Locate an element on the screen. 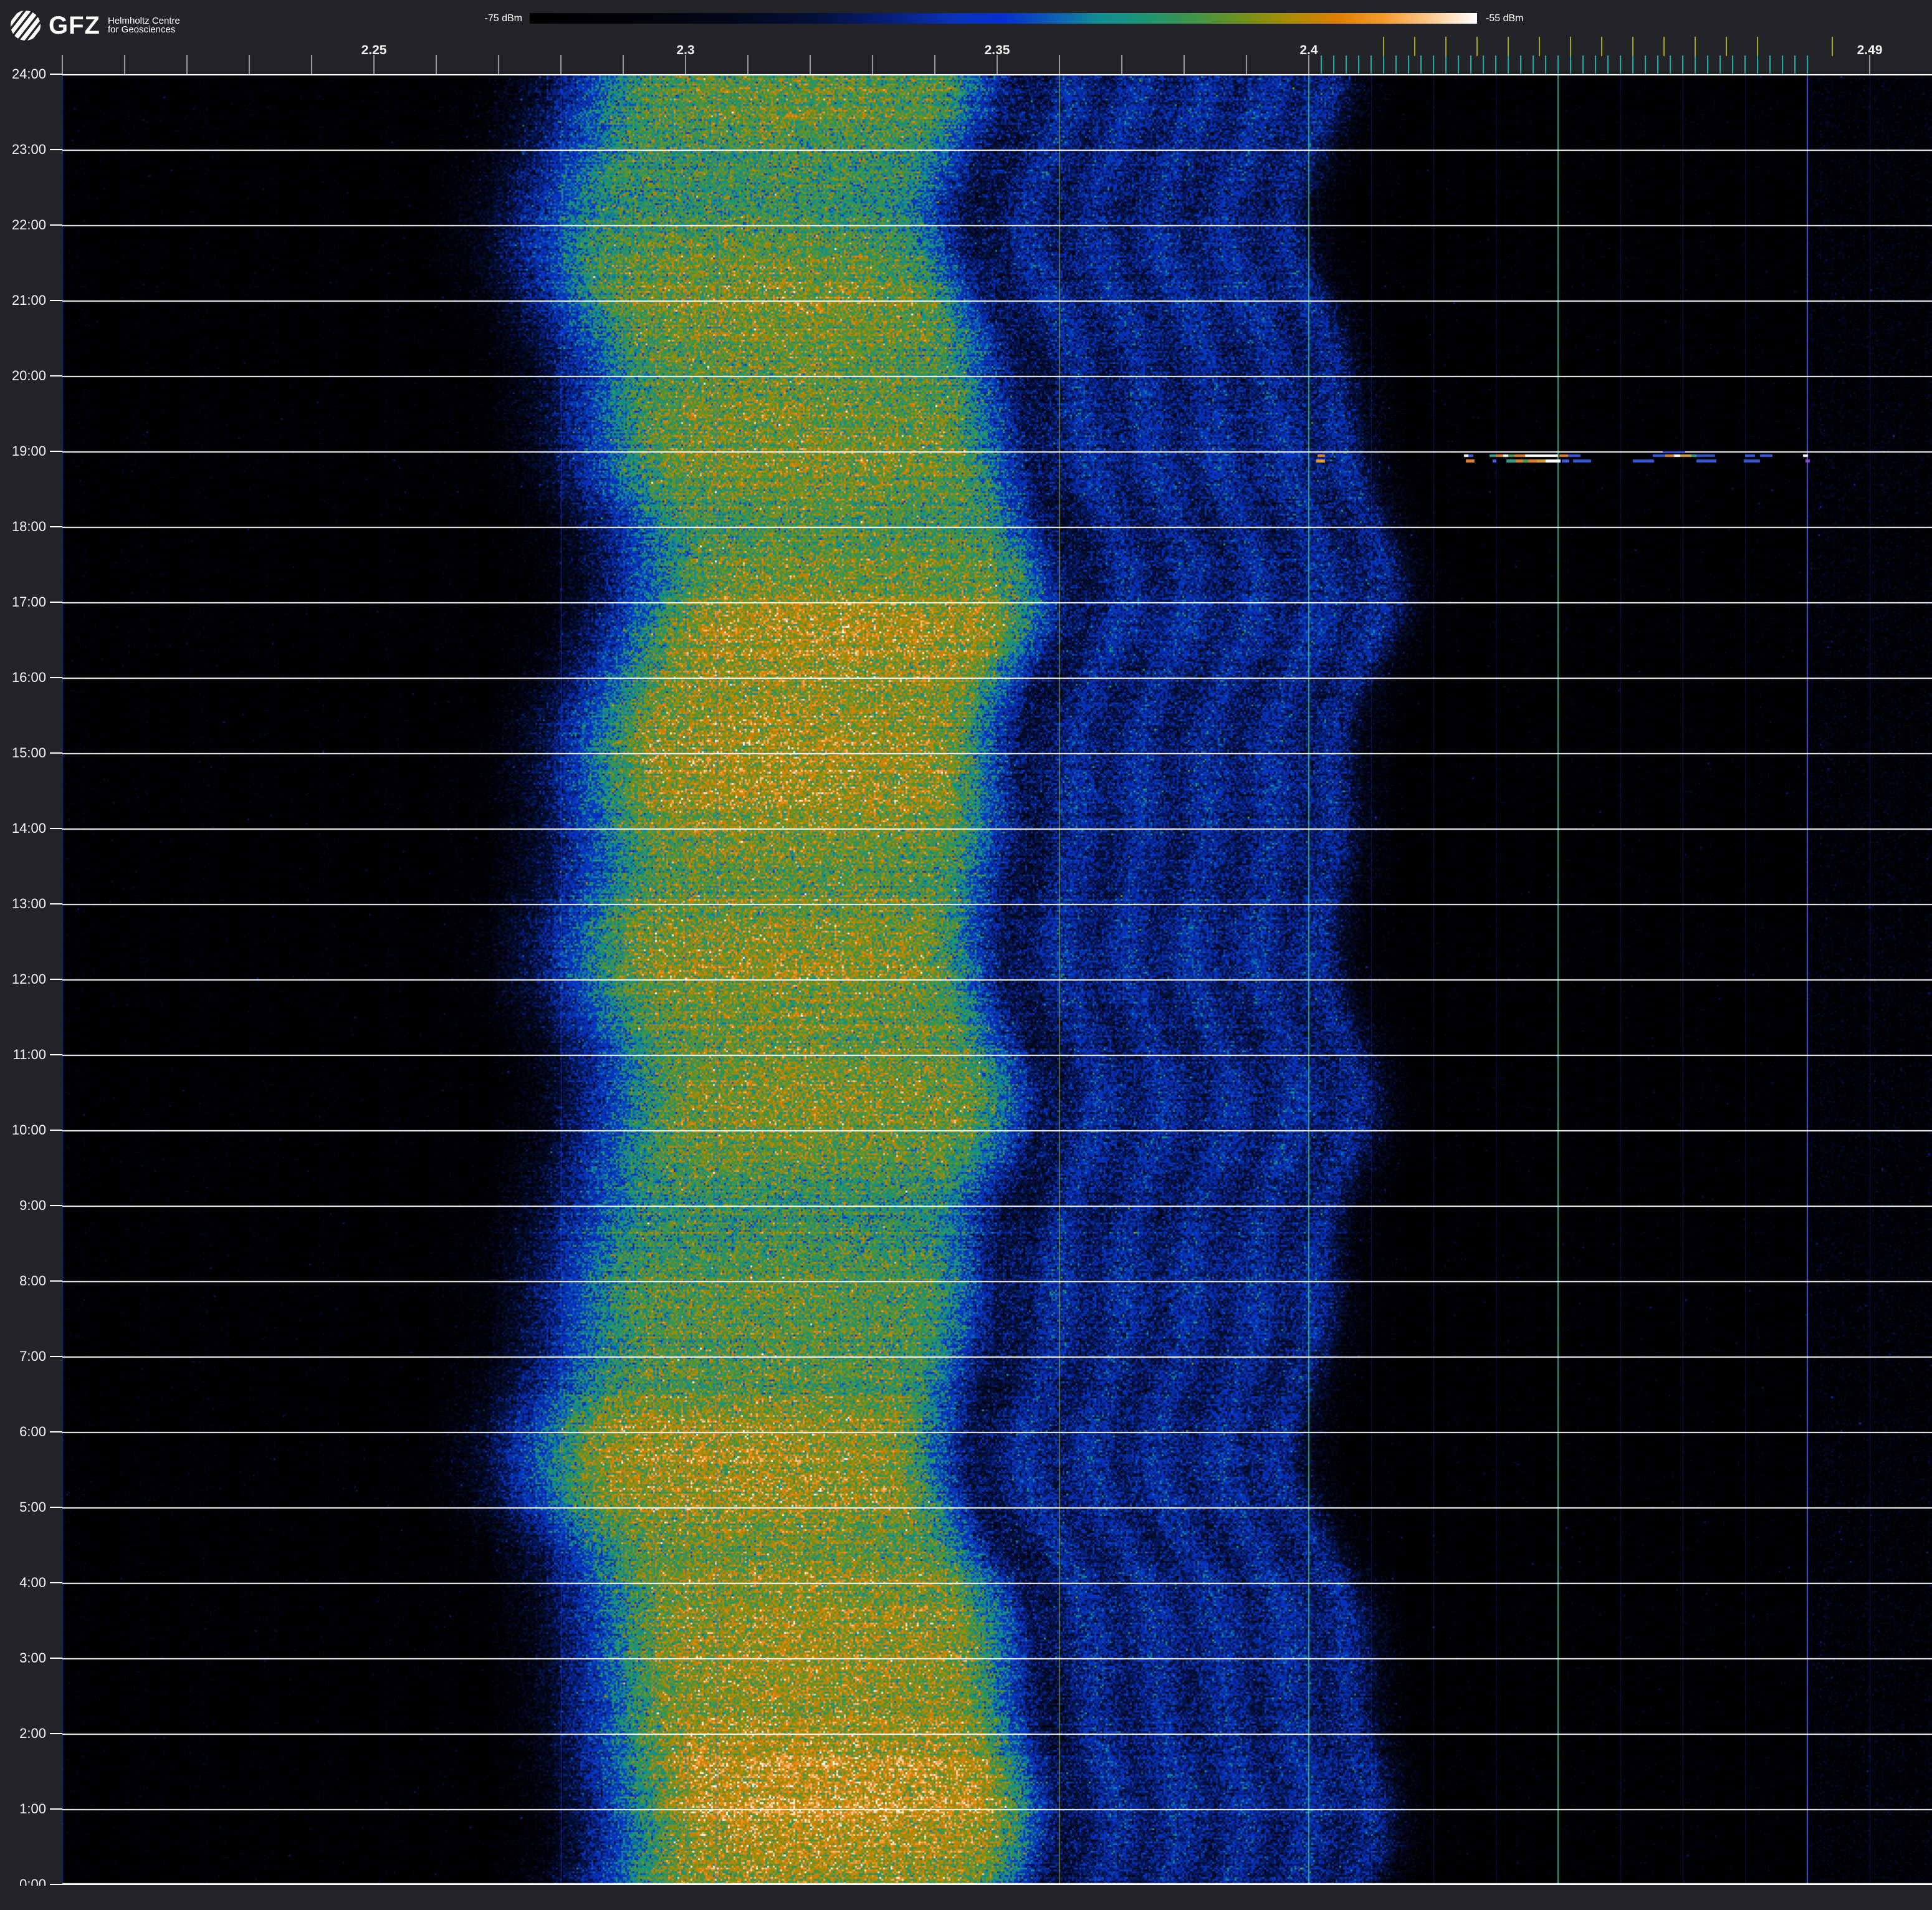  bottom-axis-line is located at coordinates (991, 1884).